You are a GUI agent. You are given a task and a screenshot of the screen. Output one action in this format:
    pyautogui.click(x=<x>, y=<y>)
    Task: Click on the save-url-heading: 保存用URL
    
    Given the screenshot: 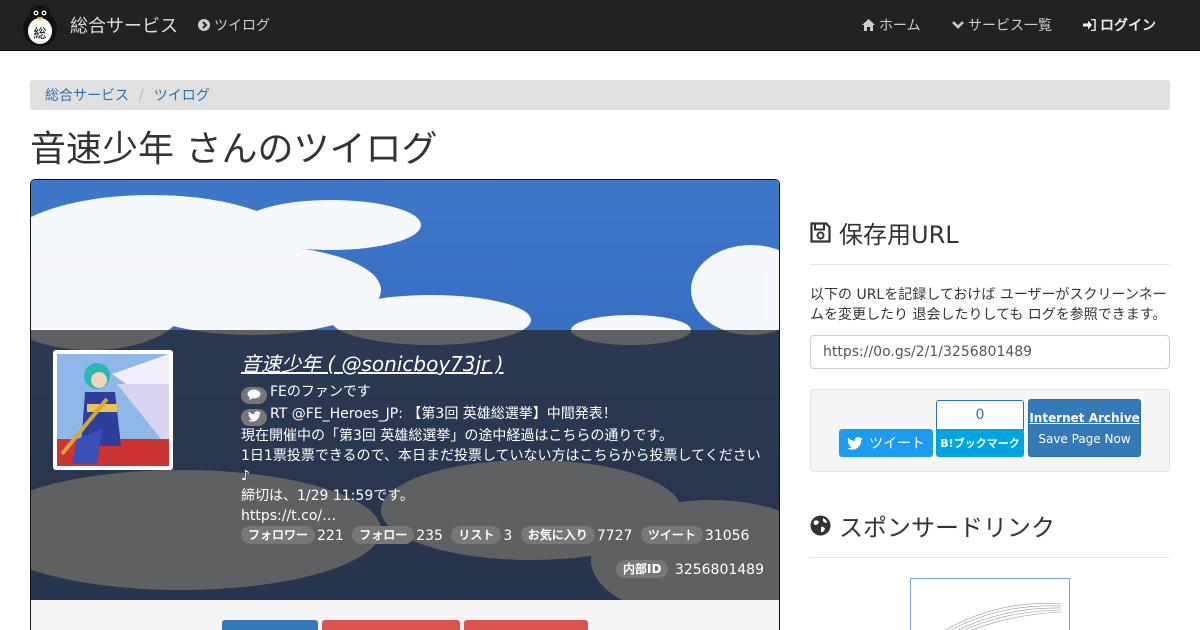 What is the action you would take?
    pyautogui.click(x=884, y=232)
    